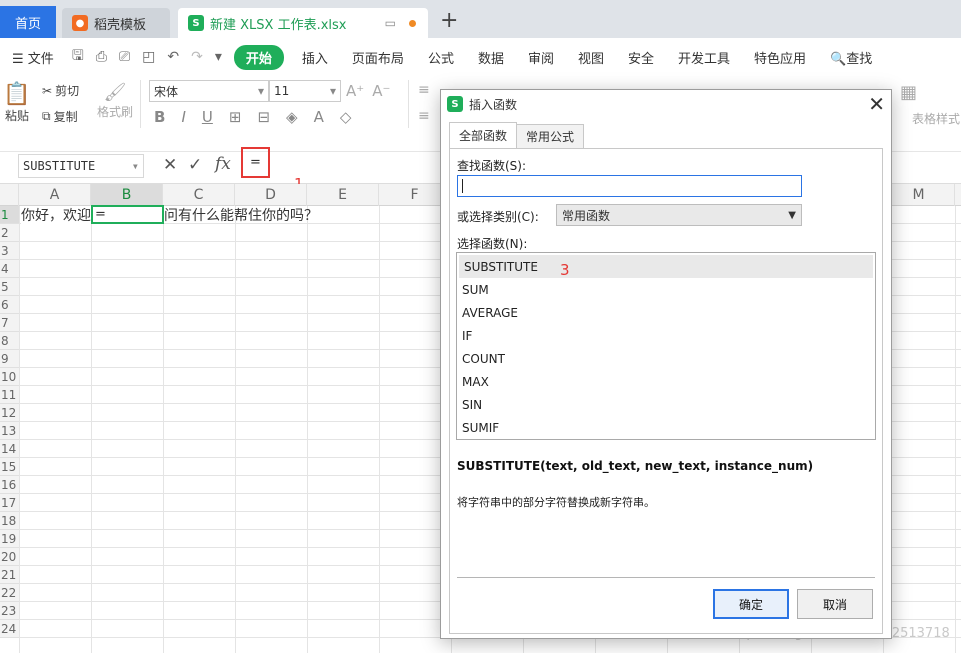  I want to click on function-item-sum: SUM, so click(666, 289).